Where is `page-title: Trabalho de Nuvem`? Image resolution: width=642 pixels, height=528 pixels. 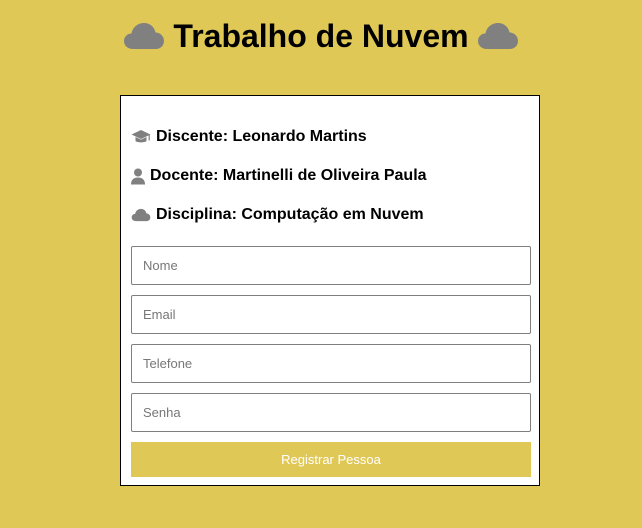 page-title: Trabalho de Nuvem is located at coordinates (321, 36).